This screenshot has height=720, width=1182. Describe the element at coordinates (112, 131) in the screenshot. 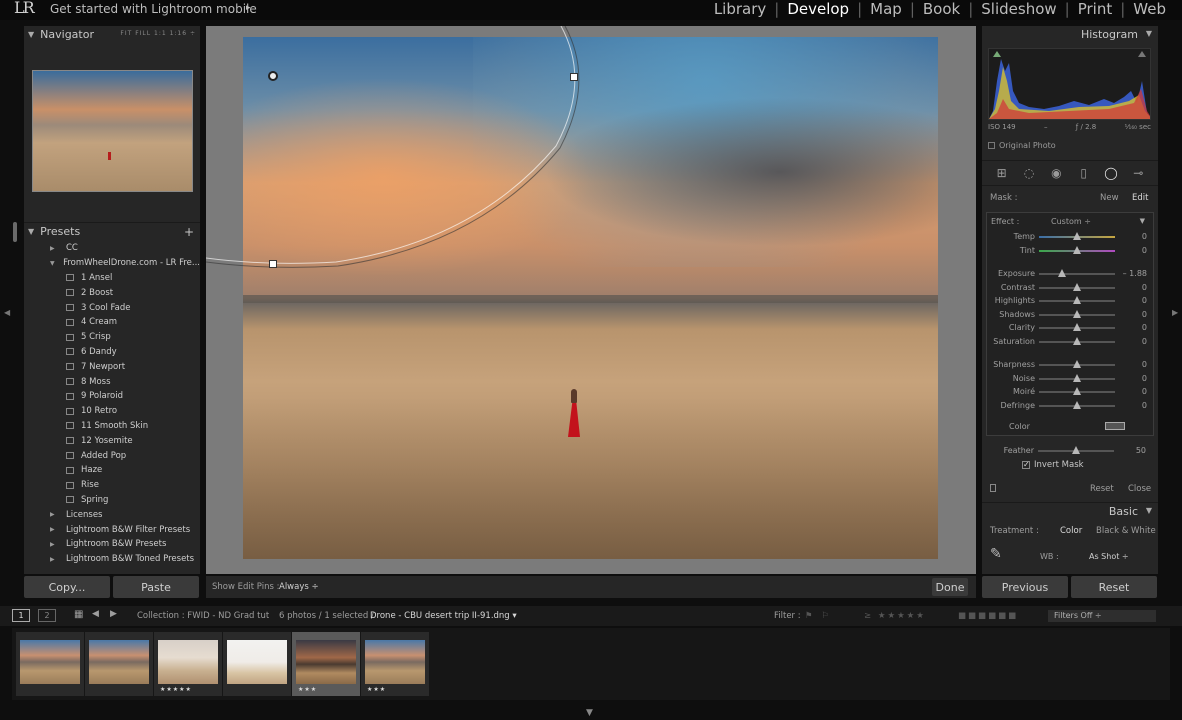

I see `navigator-preview` at that location.